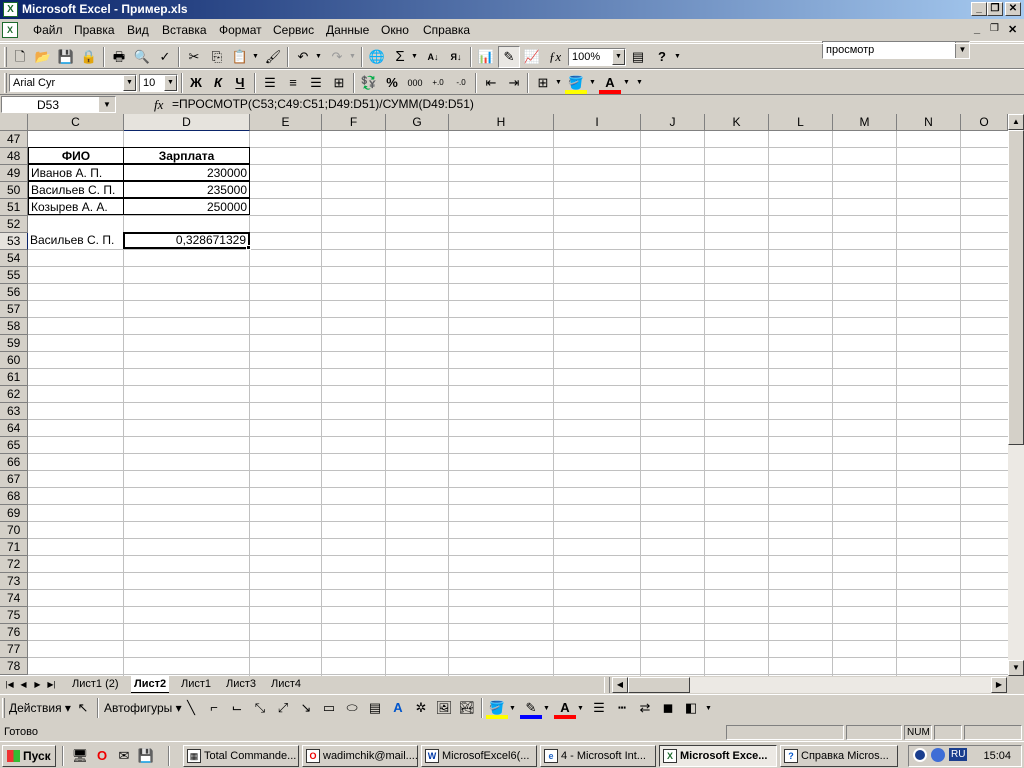  Describe the element at coordinates (433, 57) in the screenshot. I see `sort-ascending-icon: А↓` at that location.